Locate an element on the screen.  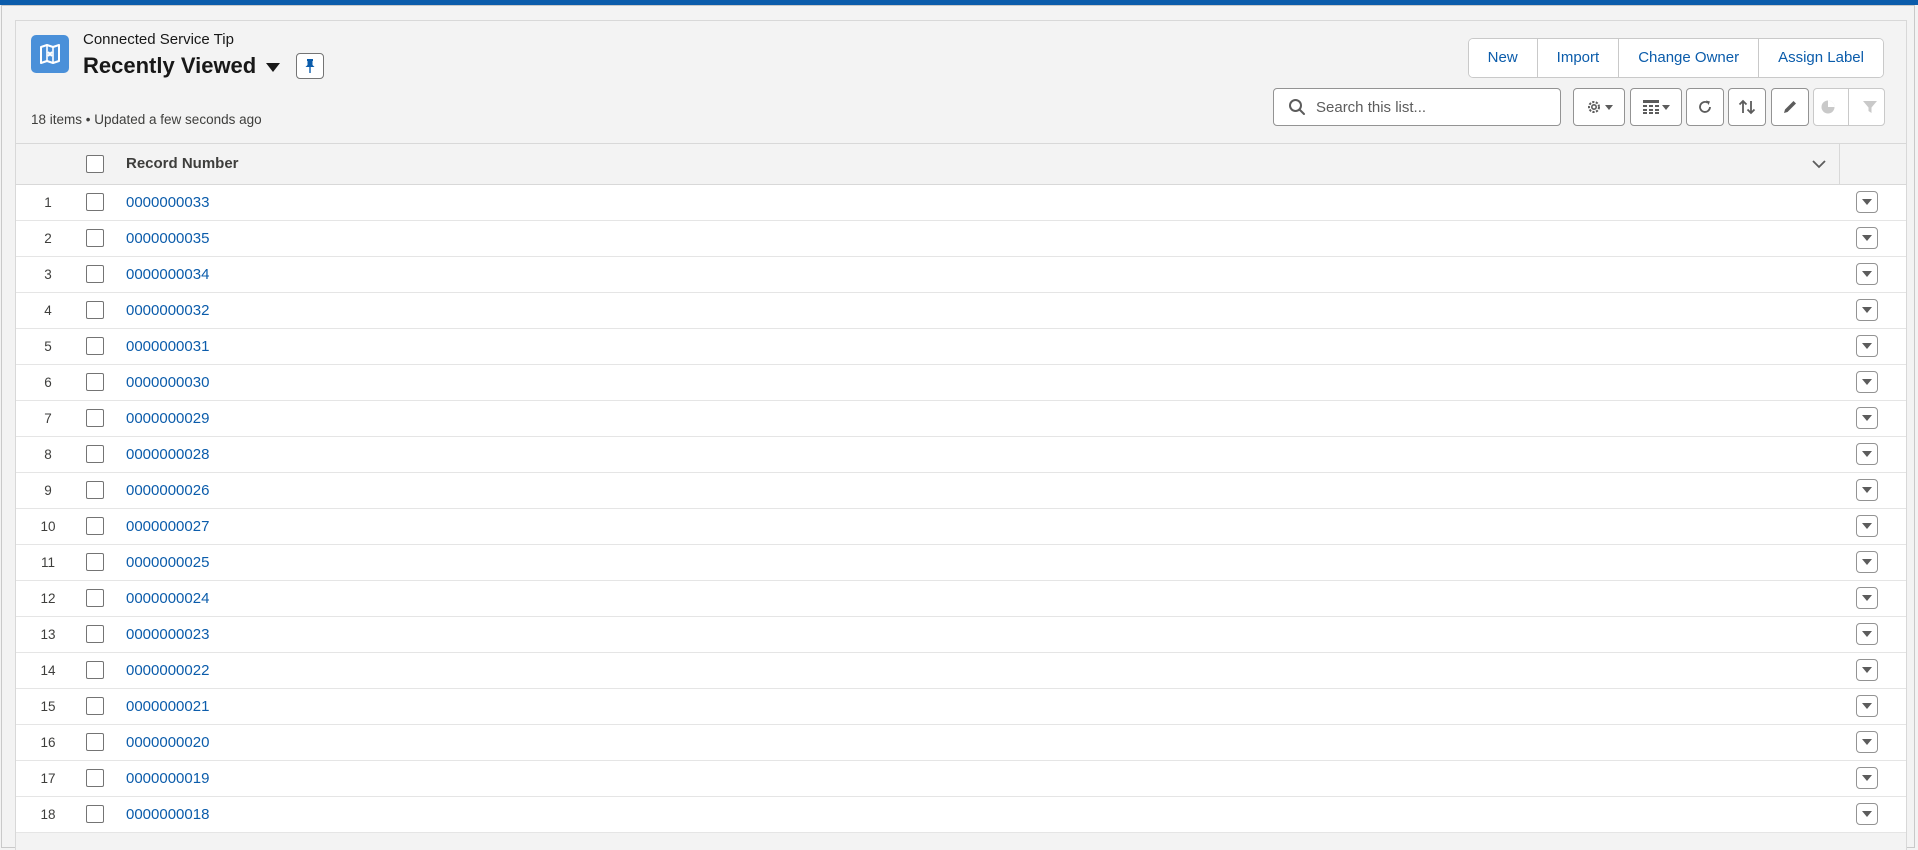
connected-service-tip-object-icon is located at coordinates (50, 54).